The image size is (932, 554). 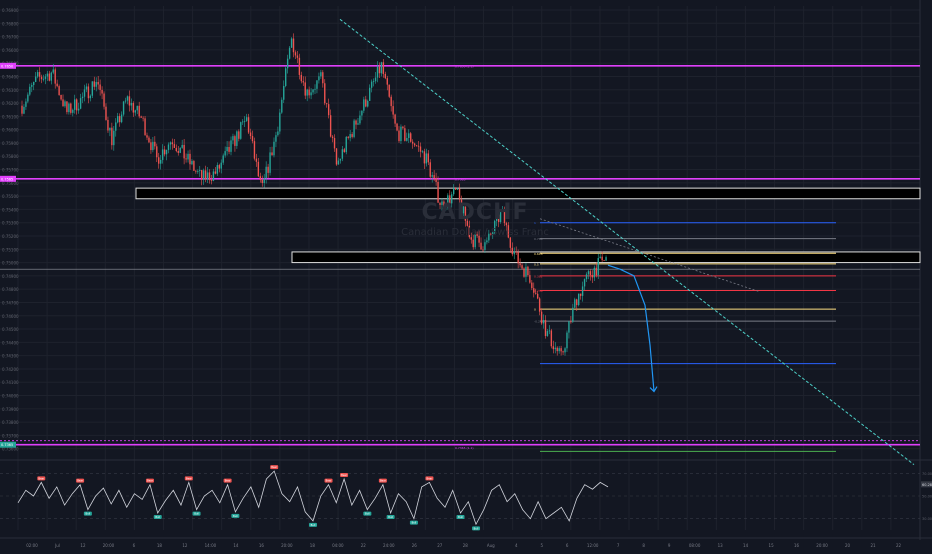 I want to click on supply-zone-rect, so click(x=528, y=193).